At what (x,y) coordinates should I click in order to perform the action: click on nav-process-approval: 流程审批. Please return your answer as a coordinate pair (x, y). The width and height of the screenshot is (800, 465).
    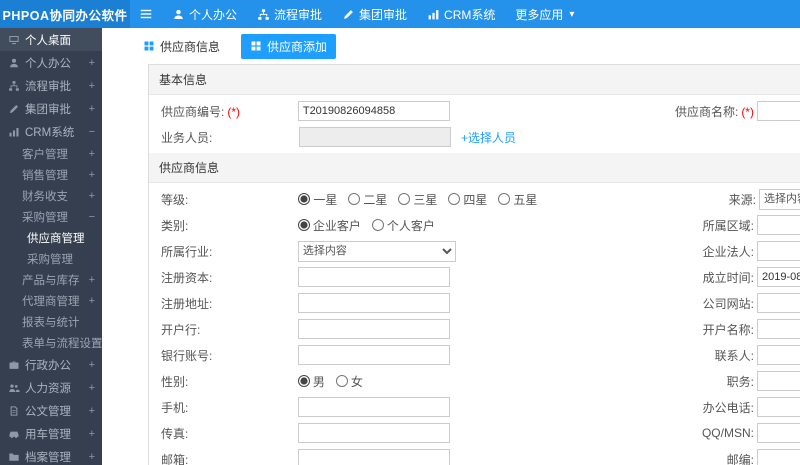
    Looking at the image, I should click on (289, 14).